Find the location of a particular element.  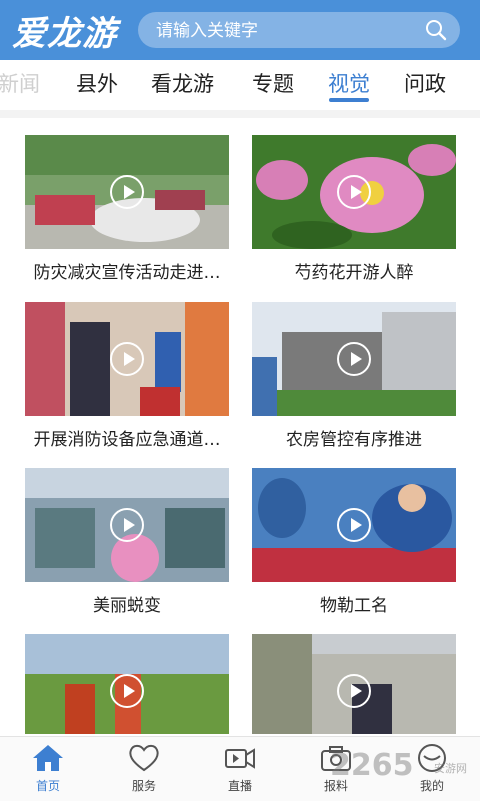

tab-see-longyou: 看龙游 is located at coordinates (182, 83).